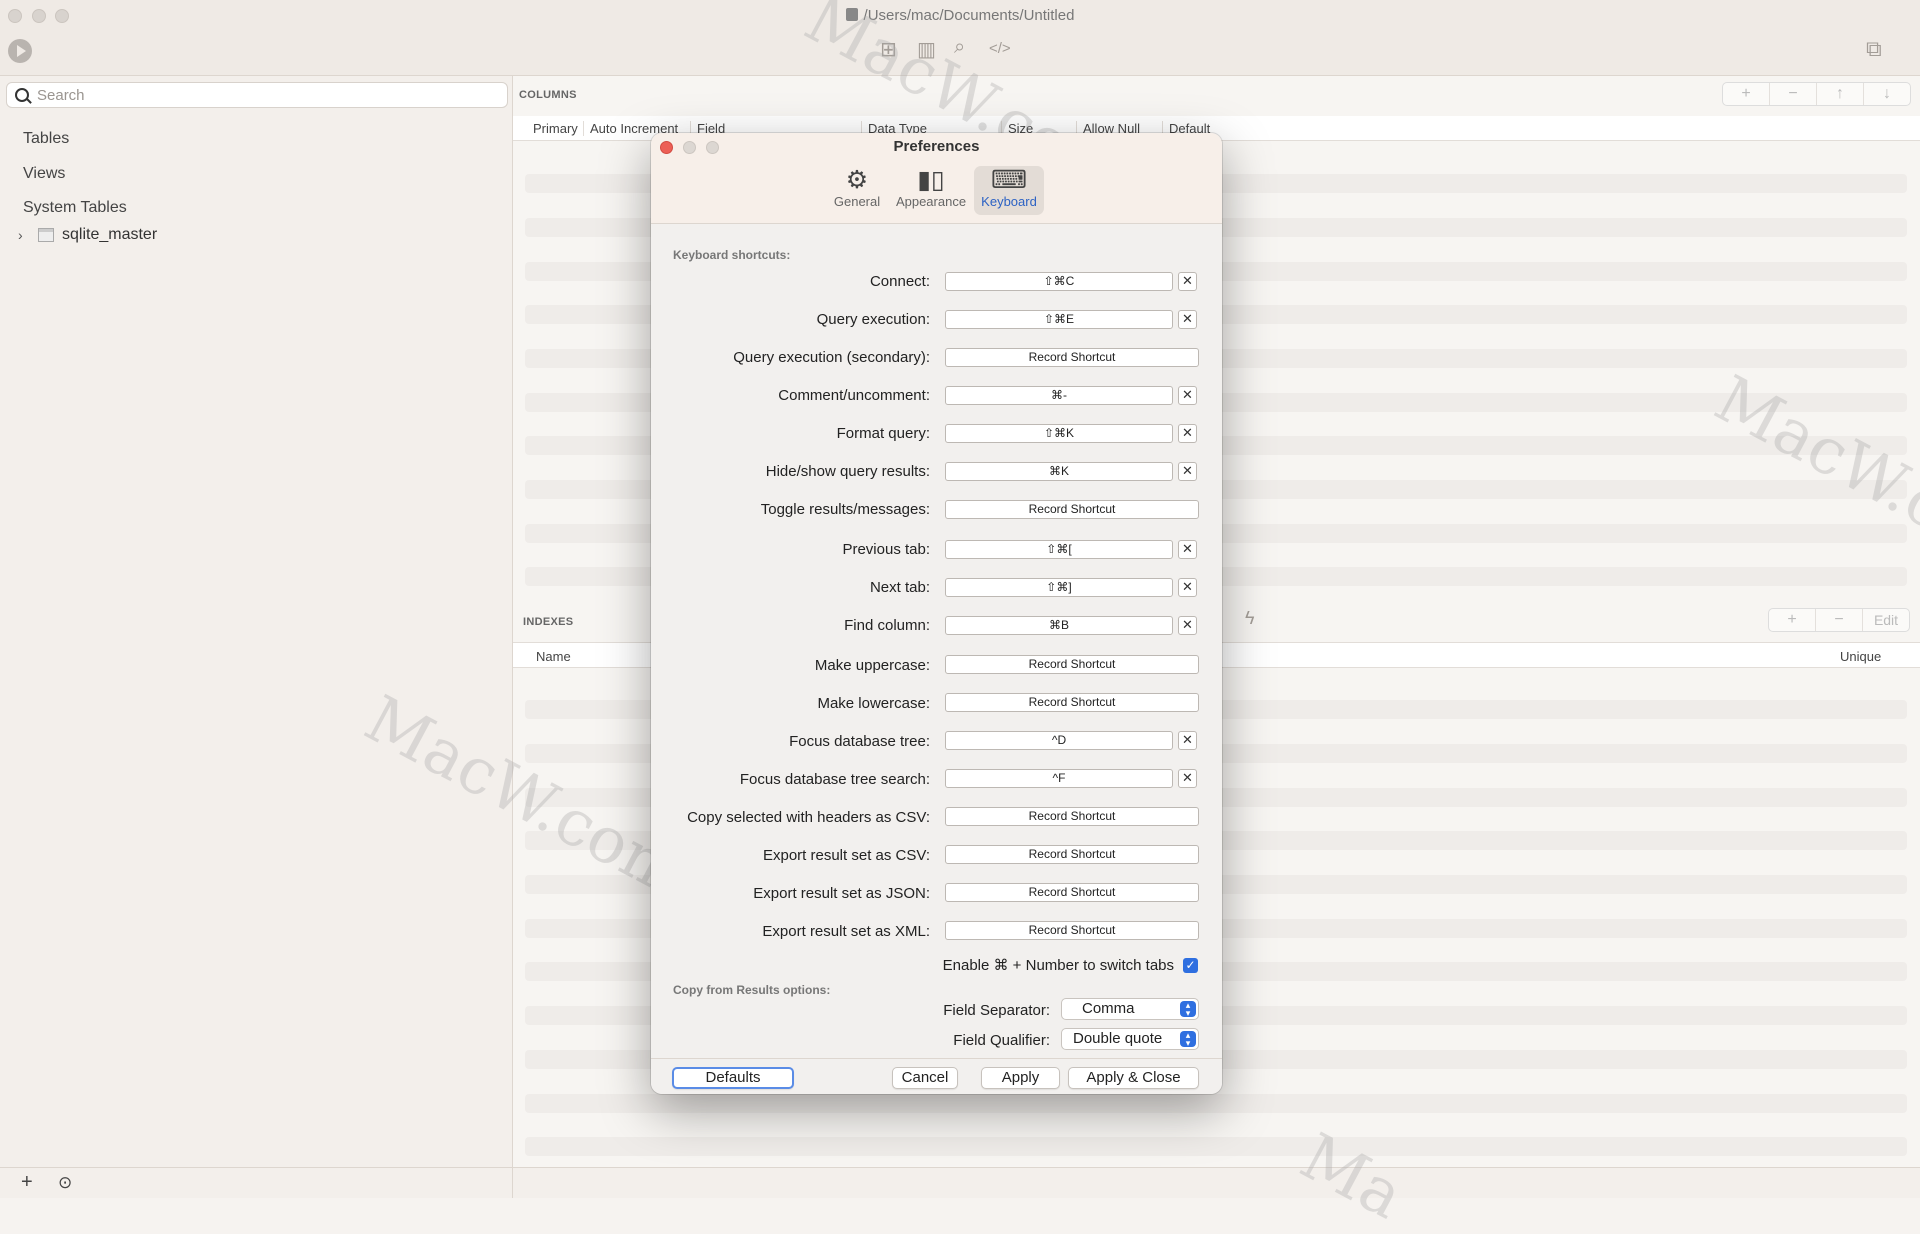  Describe the element at coordinates (1059, 281) in the screenshot. I see `shortcut-field-connect: ⇧⌘C` at that location.